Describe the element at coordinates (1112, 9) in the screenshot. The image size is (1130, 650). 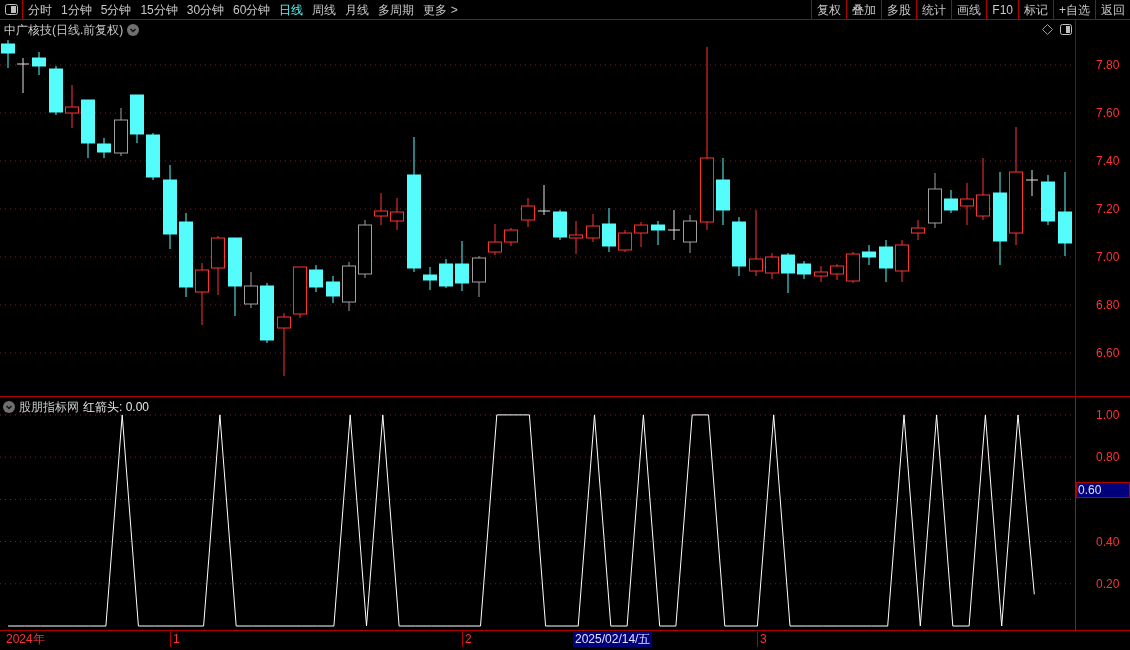
I see `toolbar-button: 返回` at that location.